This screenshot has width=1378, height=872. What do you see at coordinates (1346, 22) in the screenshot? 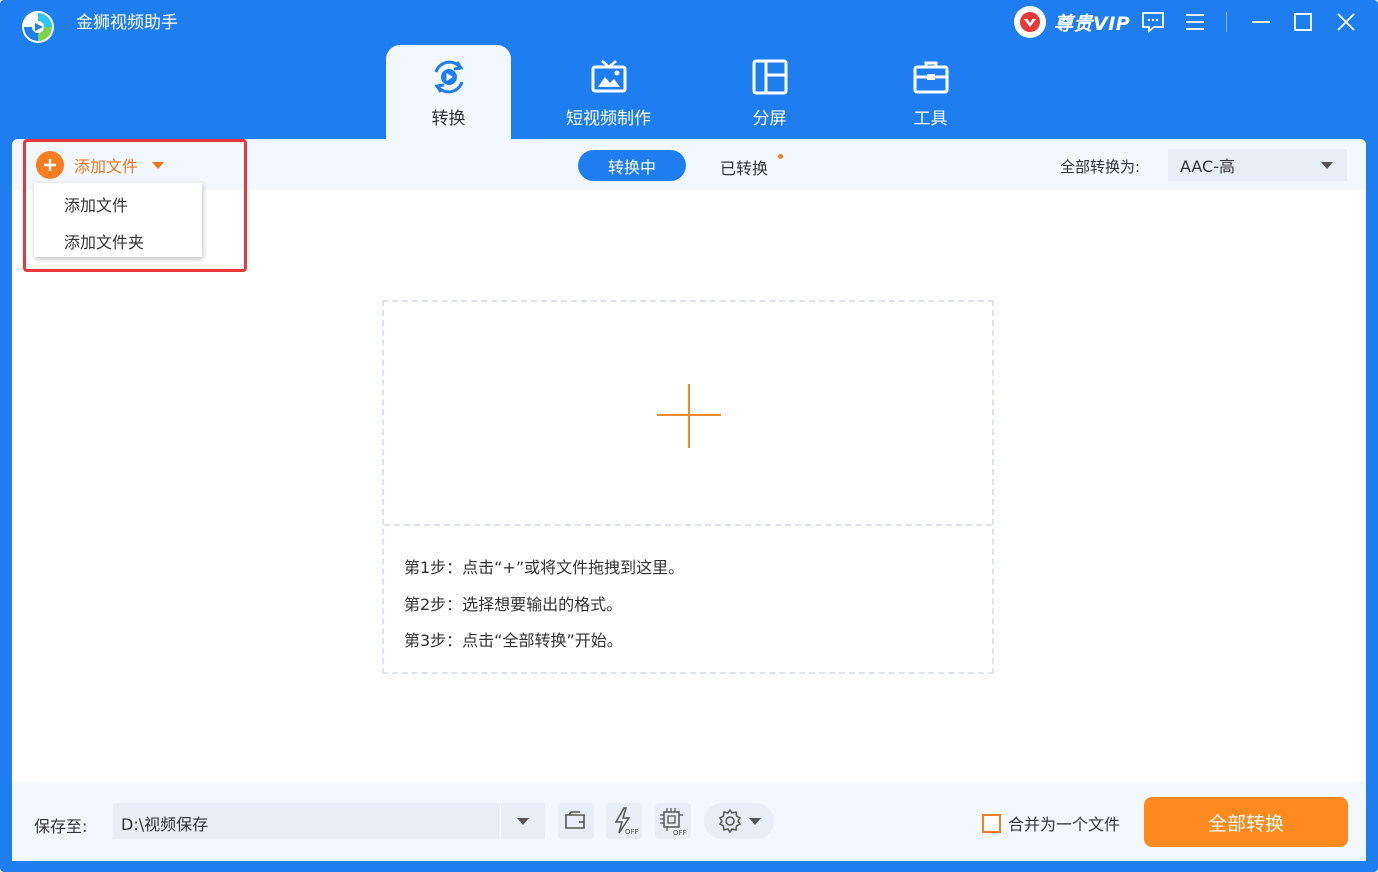
I see `close-icon` at bounding box center [1346, 22].